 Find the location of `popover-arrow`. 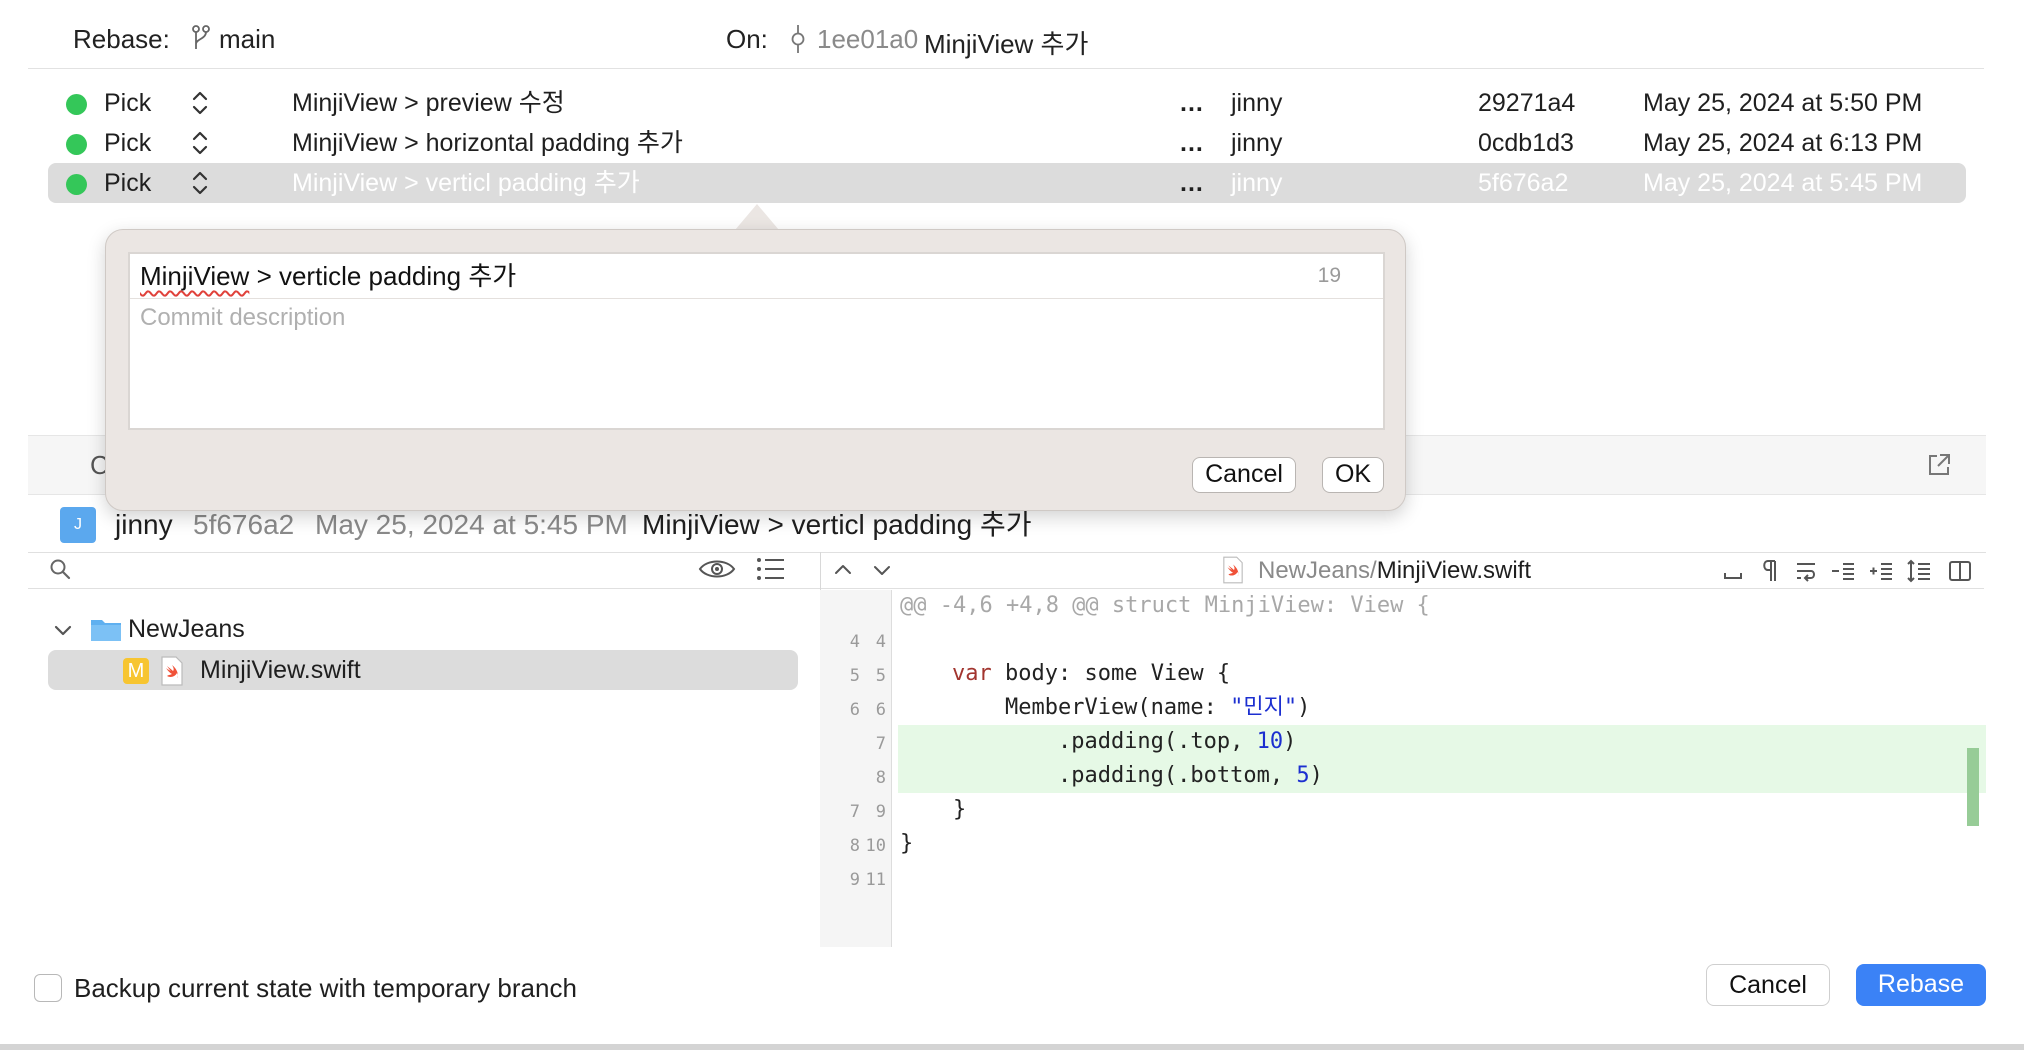

popover-arrow is located at coordinates (757, 217).